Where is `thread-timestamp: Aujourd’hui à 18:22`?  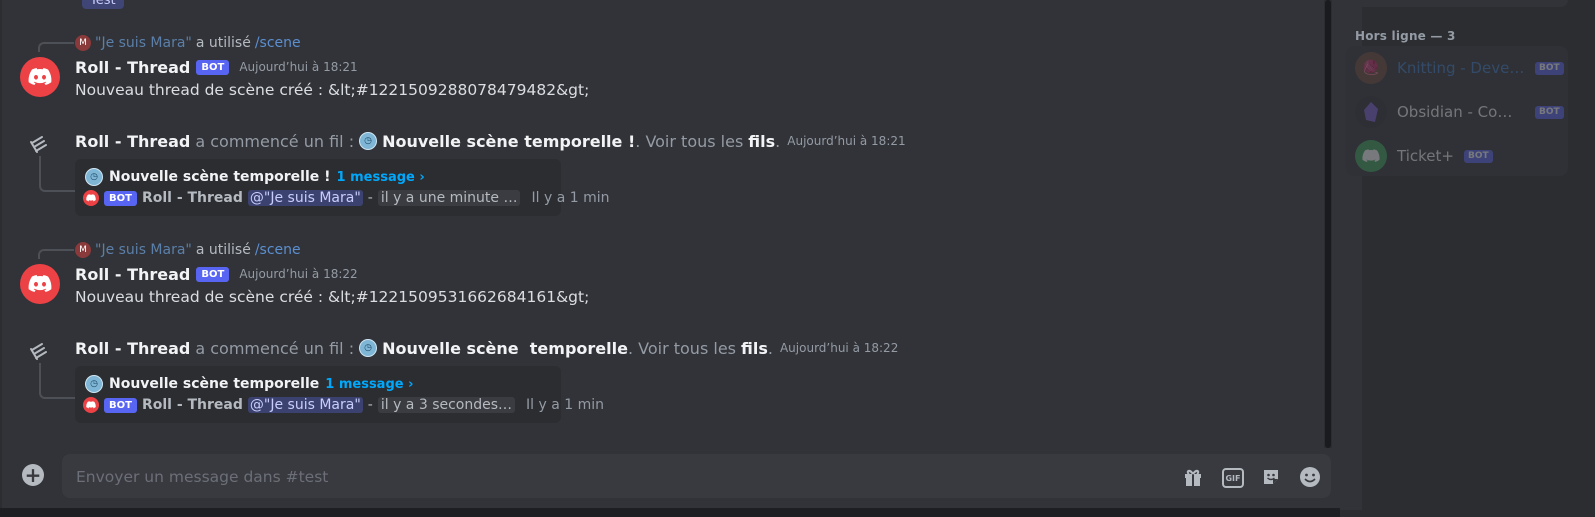
thread-timestamp: Aujourd’hui à 18:22 is located at coordinates (839, 348).